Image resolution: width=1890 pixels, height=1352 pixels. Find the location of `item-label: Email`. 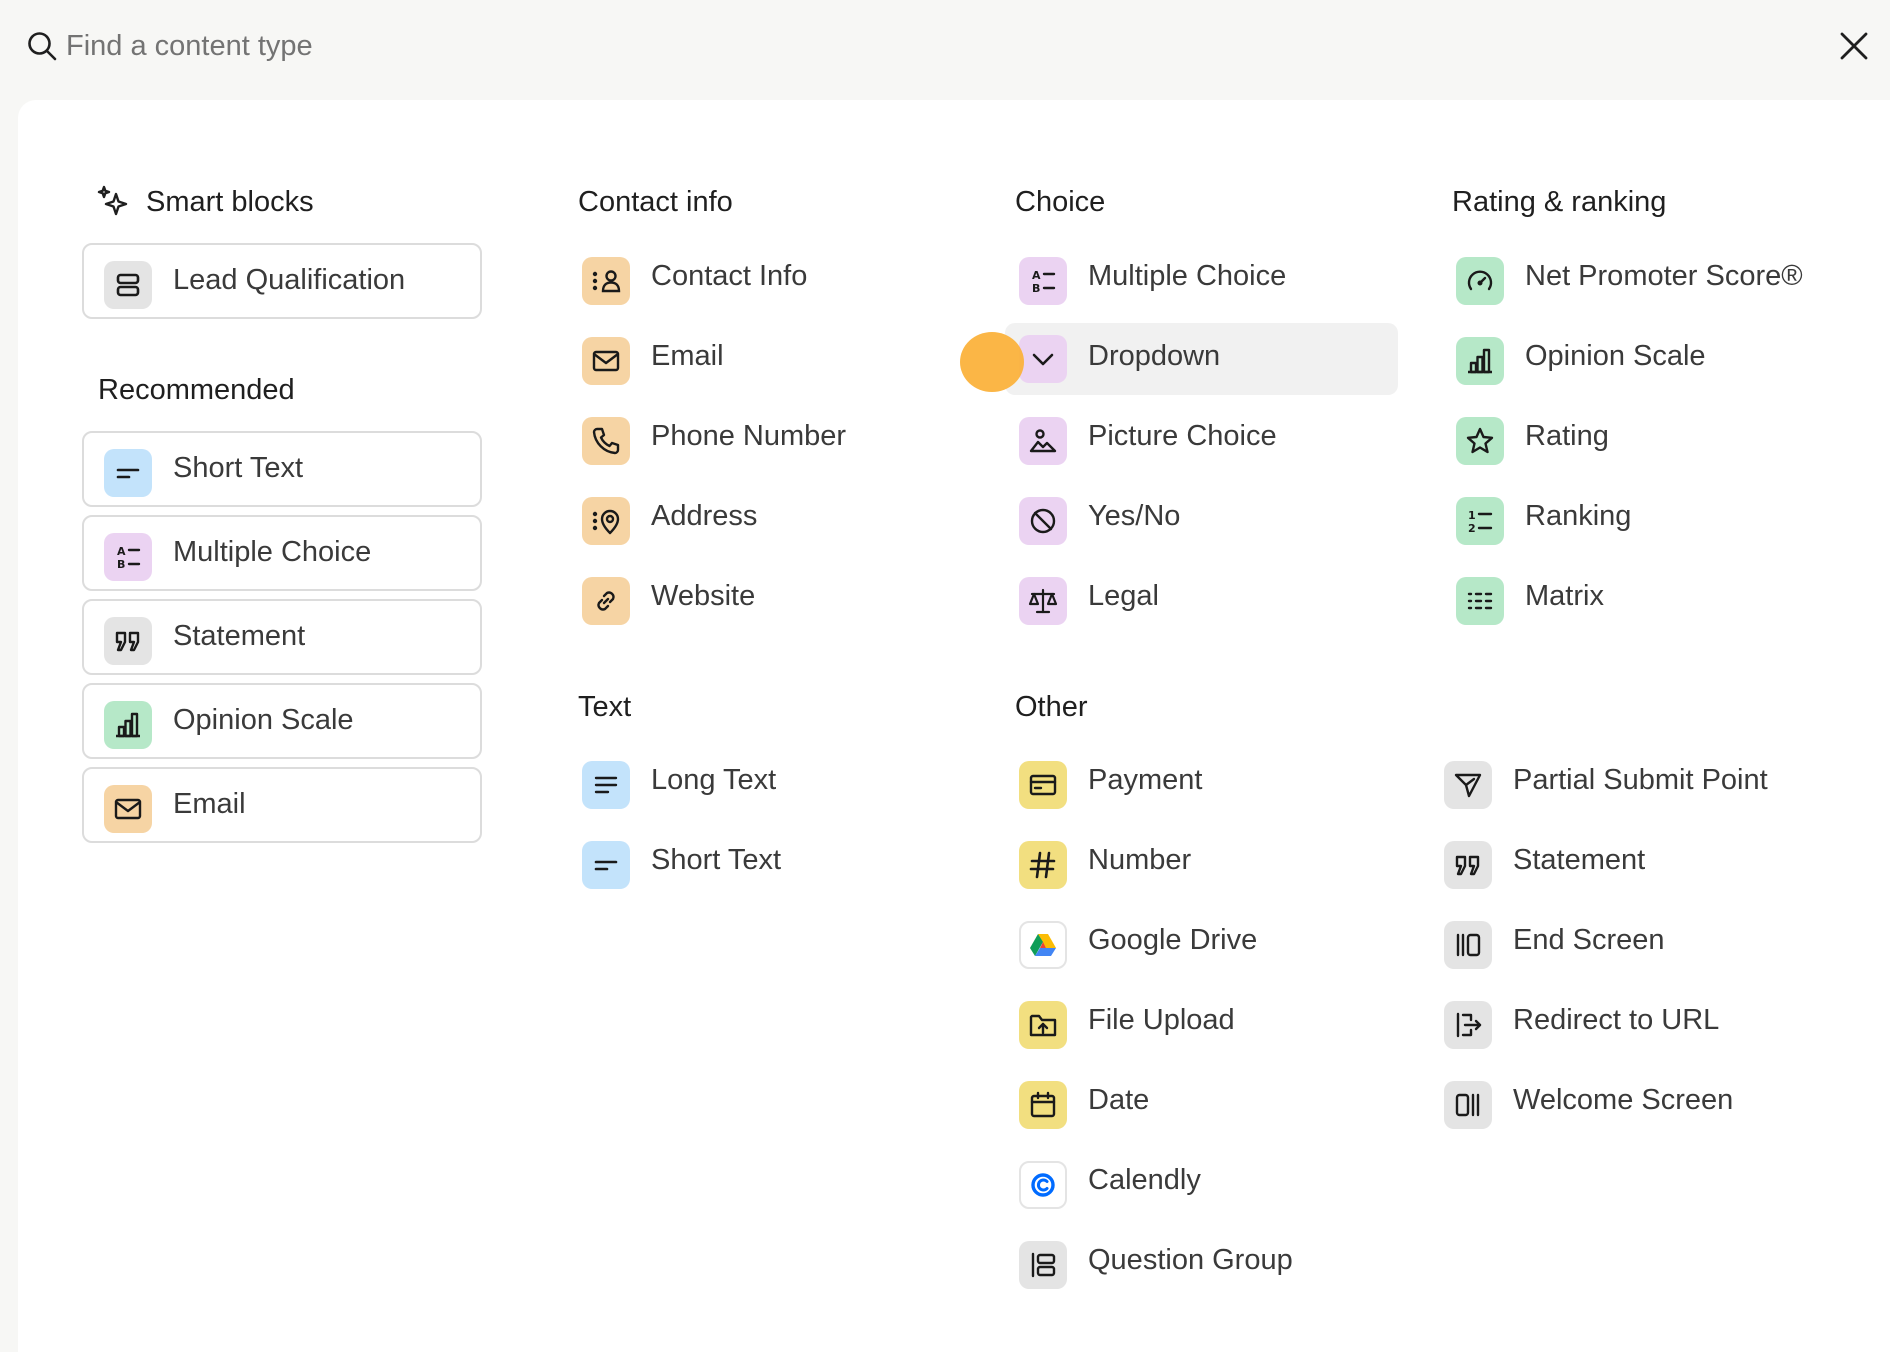

item-label: Email is located at coordinates (687, 356).